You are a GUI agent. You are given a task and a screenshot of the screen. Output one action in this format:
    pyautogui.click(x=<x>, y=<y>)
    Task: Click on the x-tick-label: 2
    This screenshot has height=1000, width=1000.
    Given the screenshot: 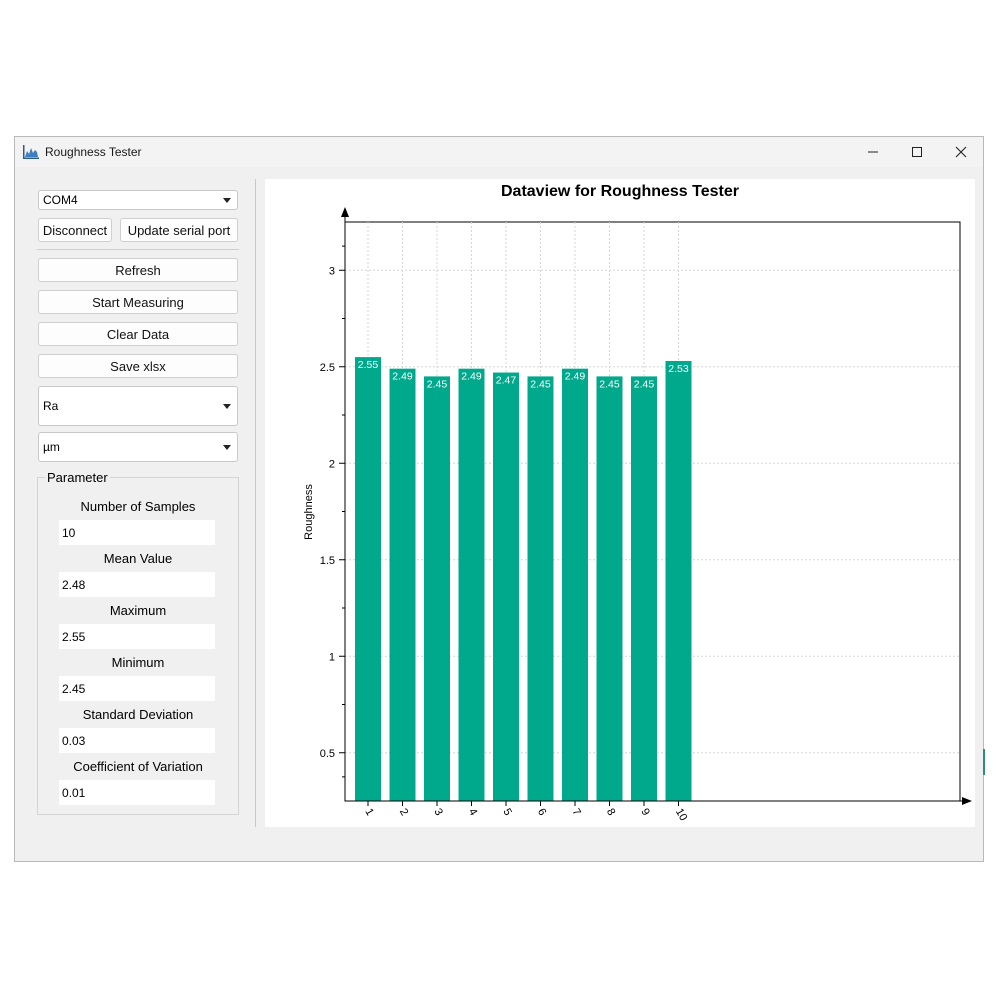 What is the action you would take?
    pyautogui.click(x=403, y=812)
    